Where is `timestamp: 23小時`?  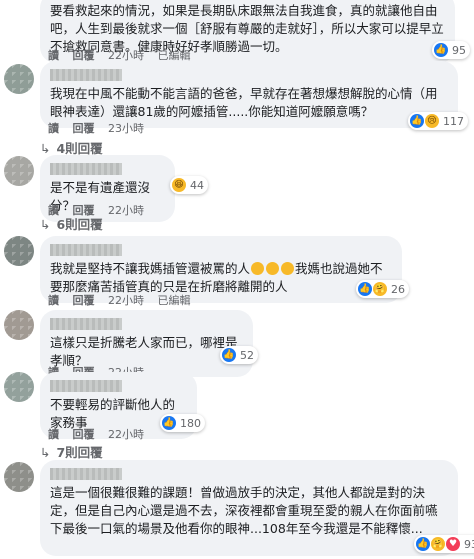
timestamp: 23小時 is located at coordinates (126, 128).